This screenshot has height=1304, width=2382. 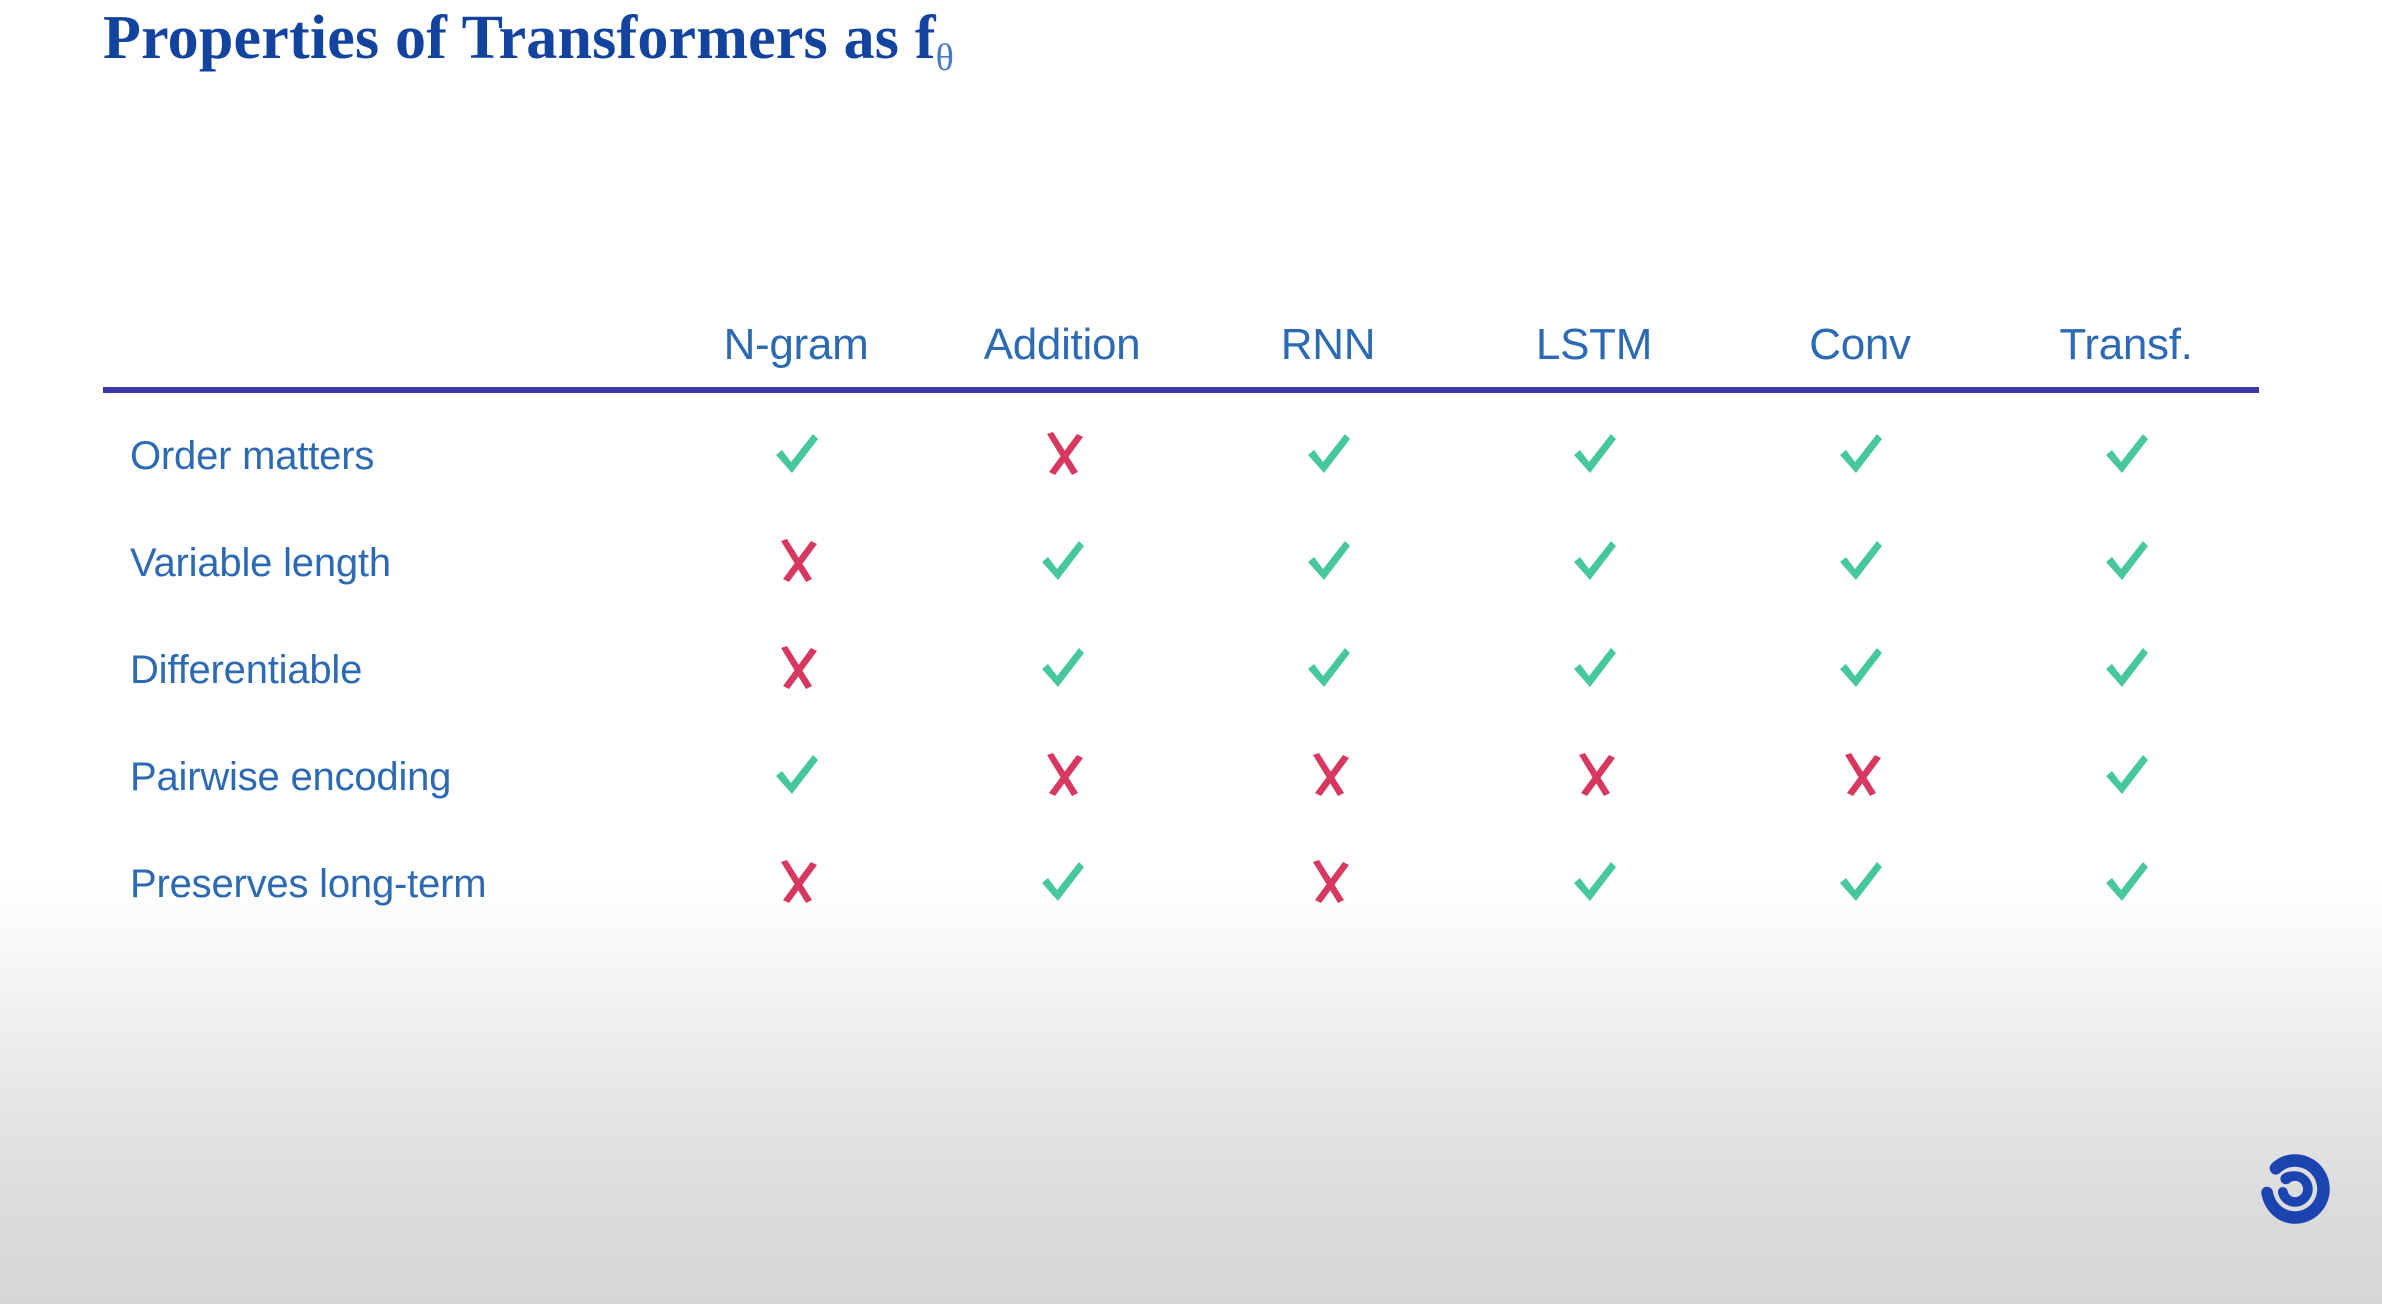 I want to click on row-label: Differentiable, so click(x=246, y=669).